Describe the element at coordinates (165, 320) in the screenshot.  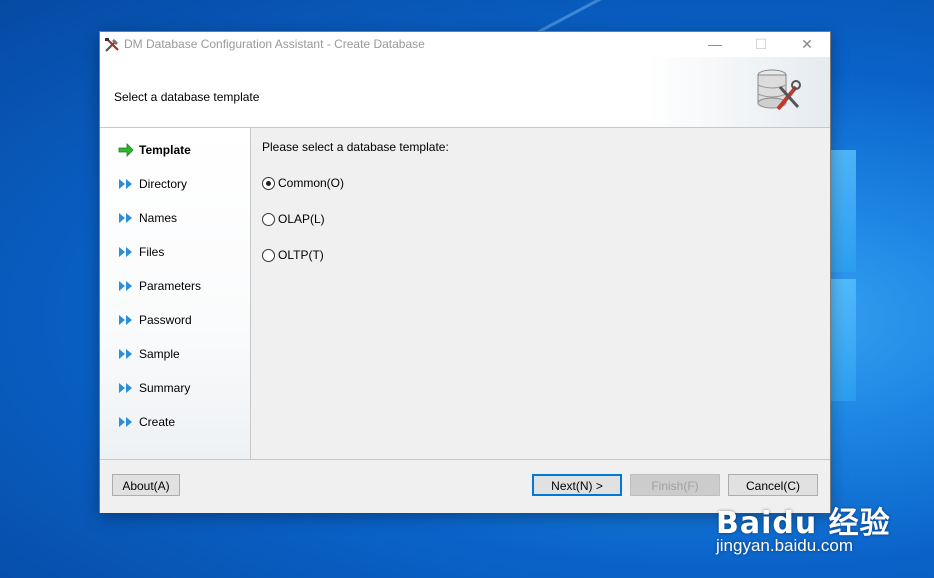
I see `wizard-step-label: Password` at that location.